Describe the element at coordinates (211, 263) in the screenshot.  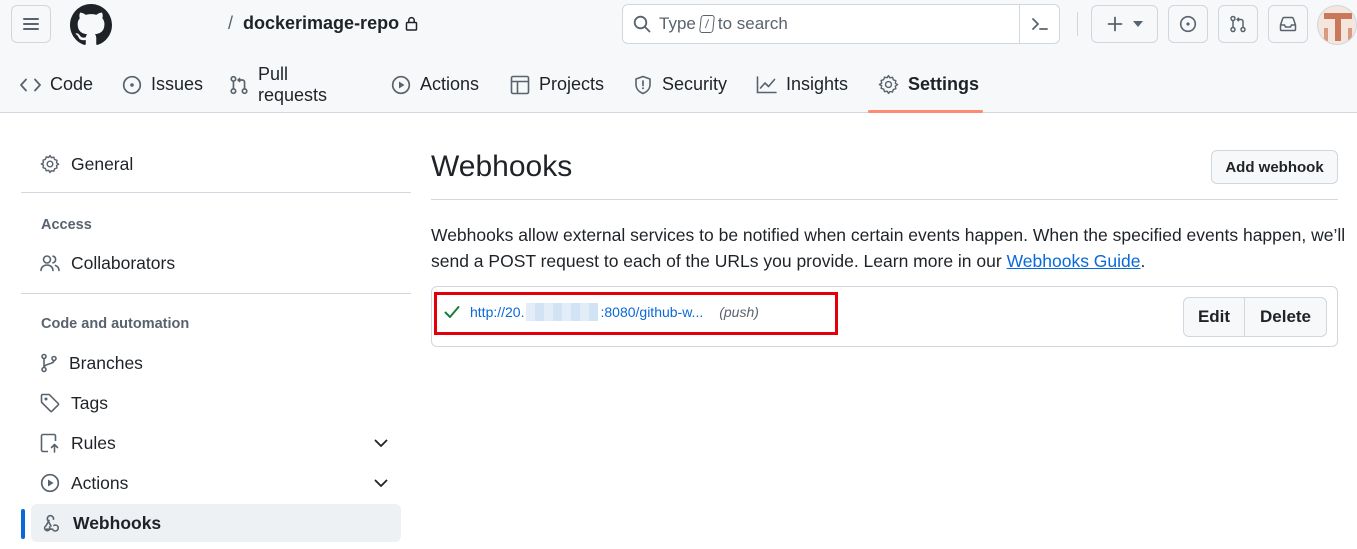
I see `sidebar-item-collaborators: Collaborators` at that location.